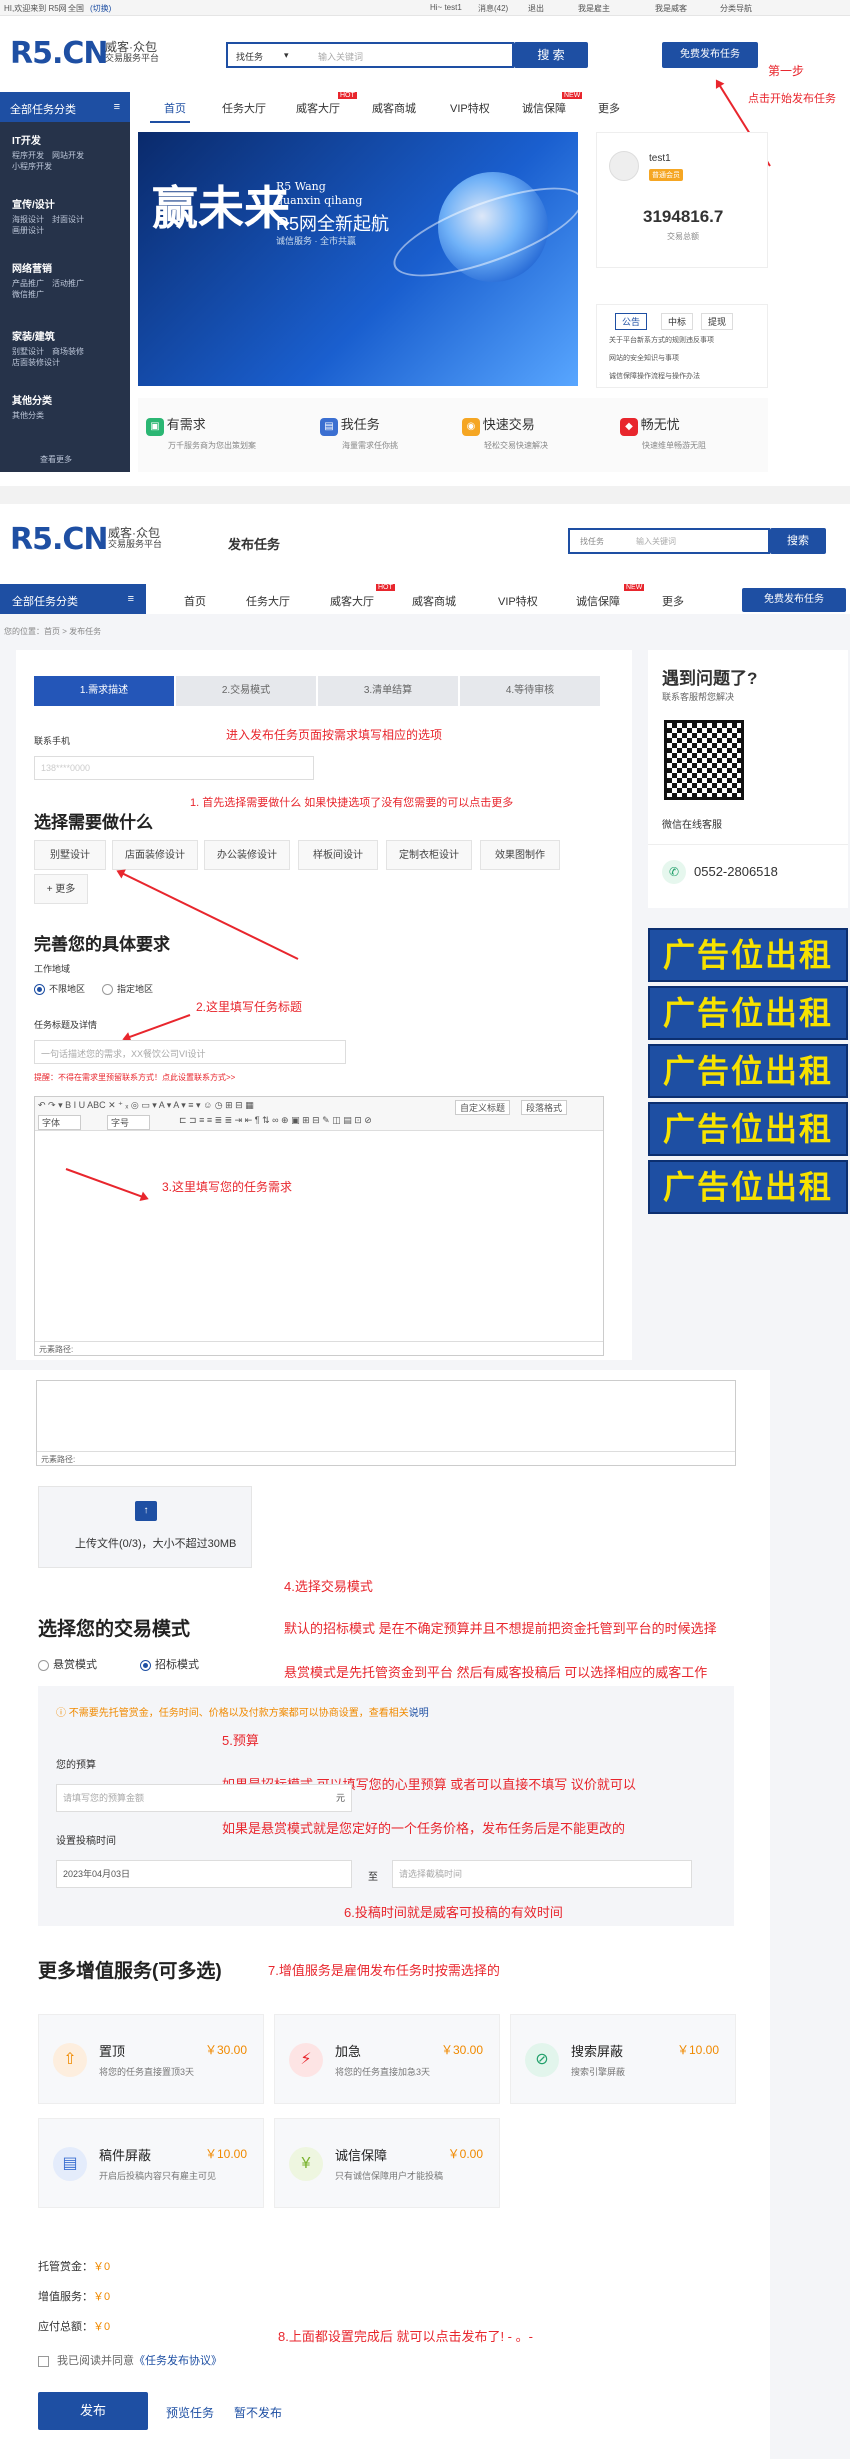  I want to click on publish-button: 发布, so click(93, 2411).